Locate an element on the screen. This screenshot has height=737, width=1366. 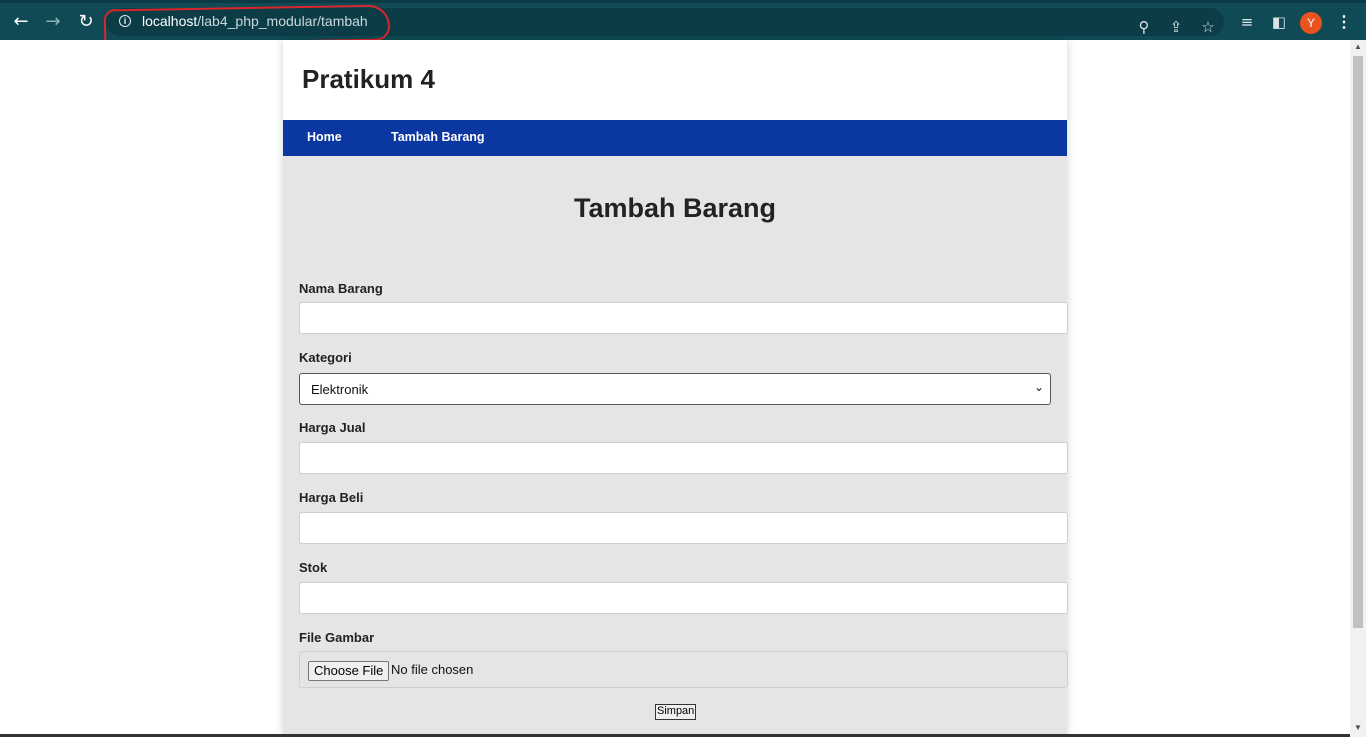
label-file-gambar: File Gambar is located at coordinates (337, 637).